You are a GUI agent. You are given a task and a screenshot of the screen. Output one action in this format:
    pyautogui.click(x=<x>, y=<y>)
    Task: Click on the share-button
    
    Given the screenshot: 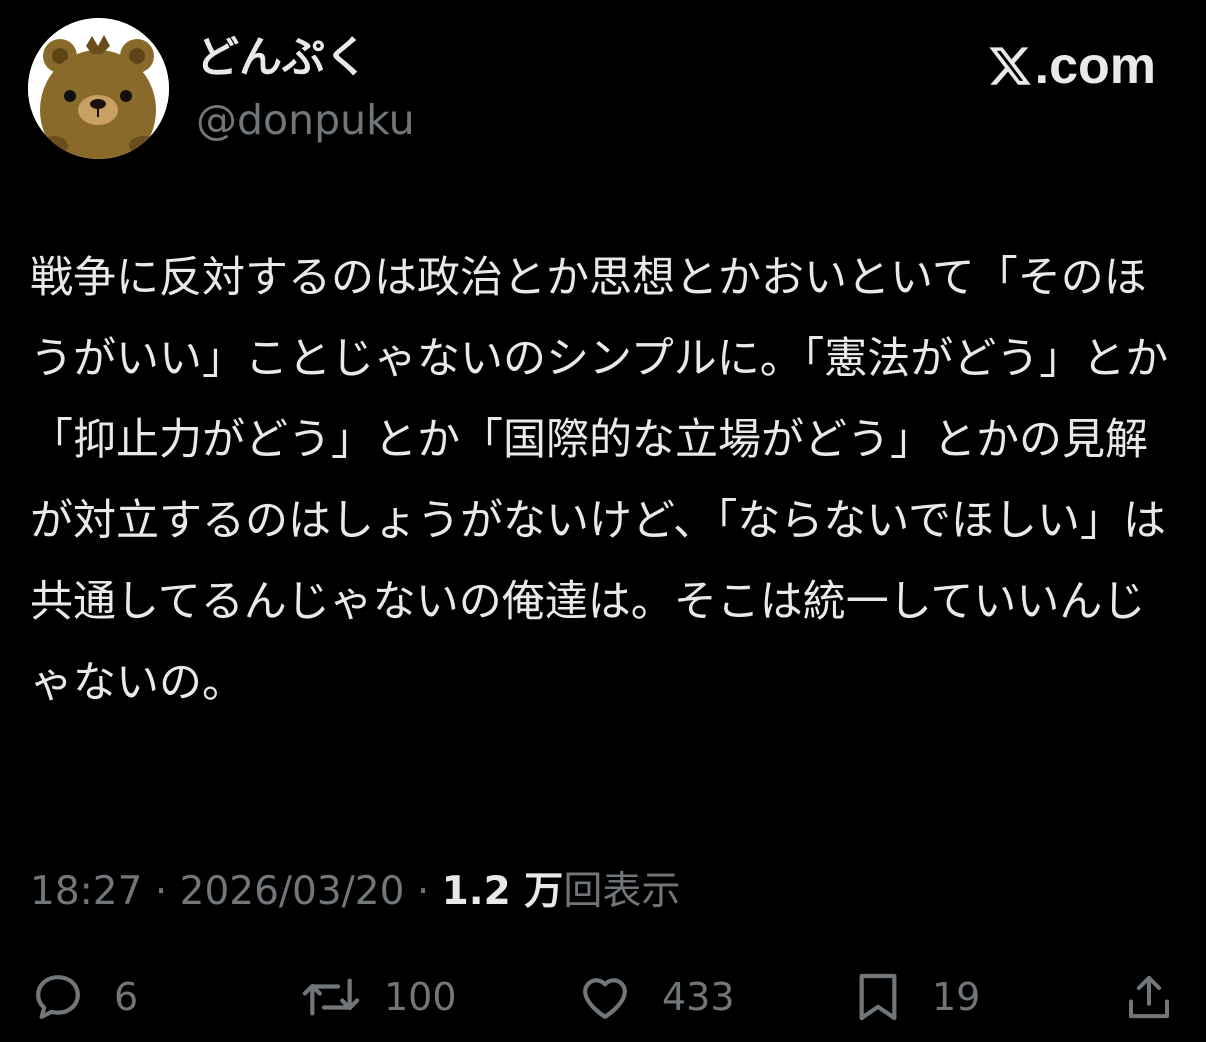 What is the action you would take?
    pyautogui.click(x=1149, y=997)
    